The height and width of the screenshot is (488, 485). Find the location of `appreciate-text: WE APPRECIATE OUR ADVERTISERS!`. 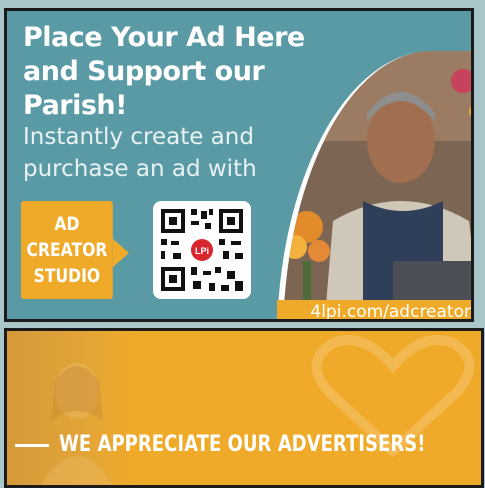

appreciate-text: WE APPRECIATE OUR ADVERTISERS! is located at coordinates (242, 444).